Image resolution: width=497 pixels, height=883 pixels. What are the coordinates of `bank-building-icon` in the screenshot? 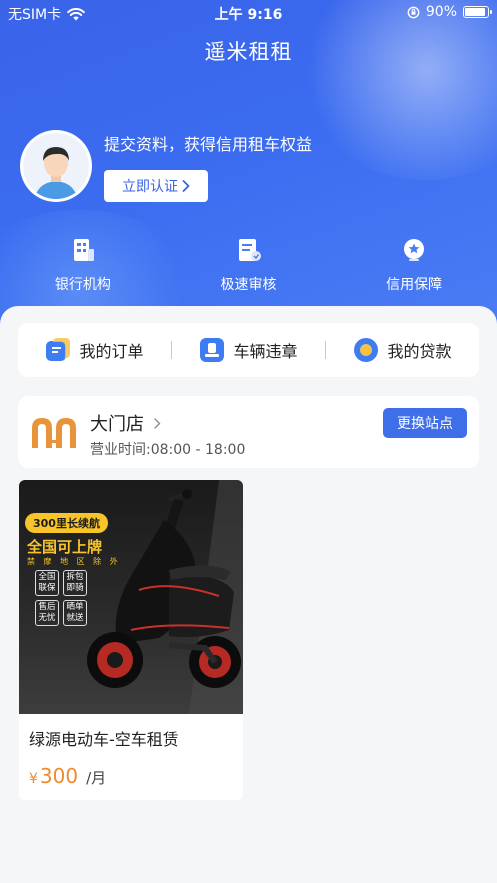 It's located at (83, 250).